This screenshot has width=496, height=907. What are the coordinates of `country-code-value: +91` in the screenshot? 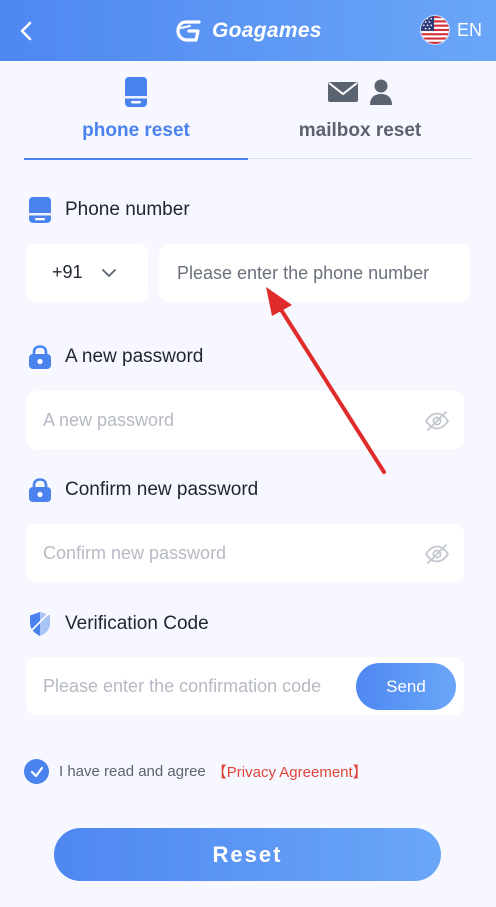 It's located at (67, 272).